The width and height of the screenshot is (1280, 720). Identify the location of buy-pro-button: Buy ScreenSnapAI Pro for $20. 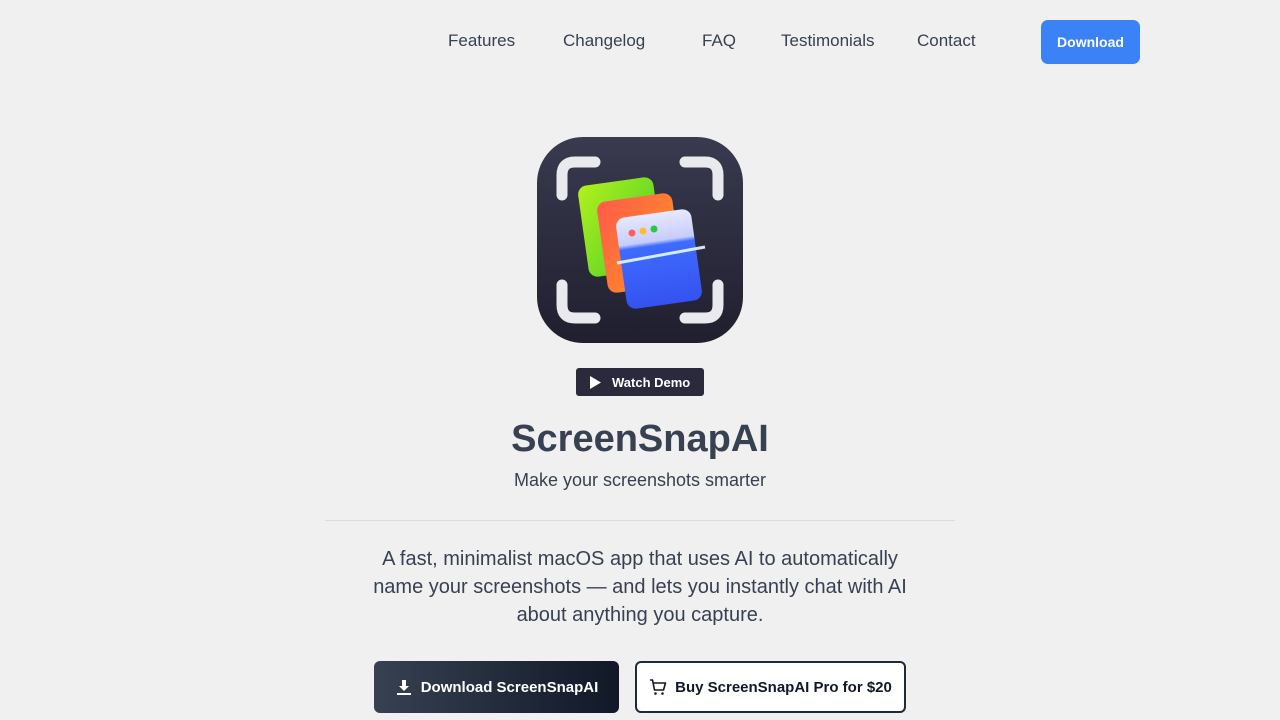
(770, 687).